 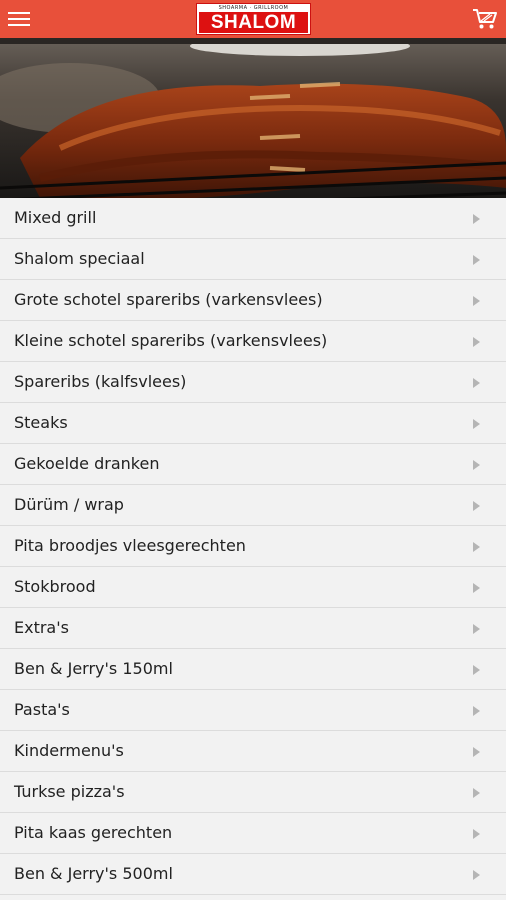 What do you see at coordinates (55, 586) in the screenshot?
I see `menu-category-label: Stokbrood` at bounding box center [55, 586].